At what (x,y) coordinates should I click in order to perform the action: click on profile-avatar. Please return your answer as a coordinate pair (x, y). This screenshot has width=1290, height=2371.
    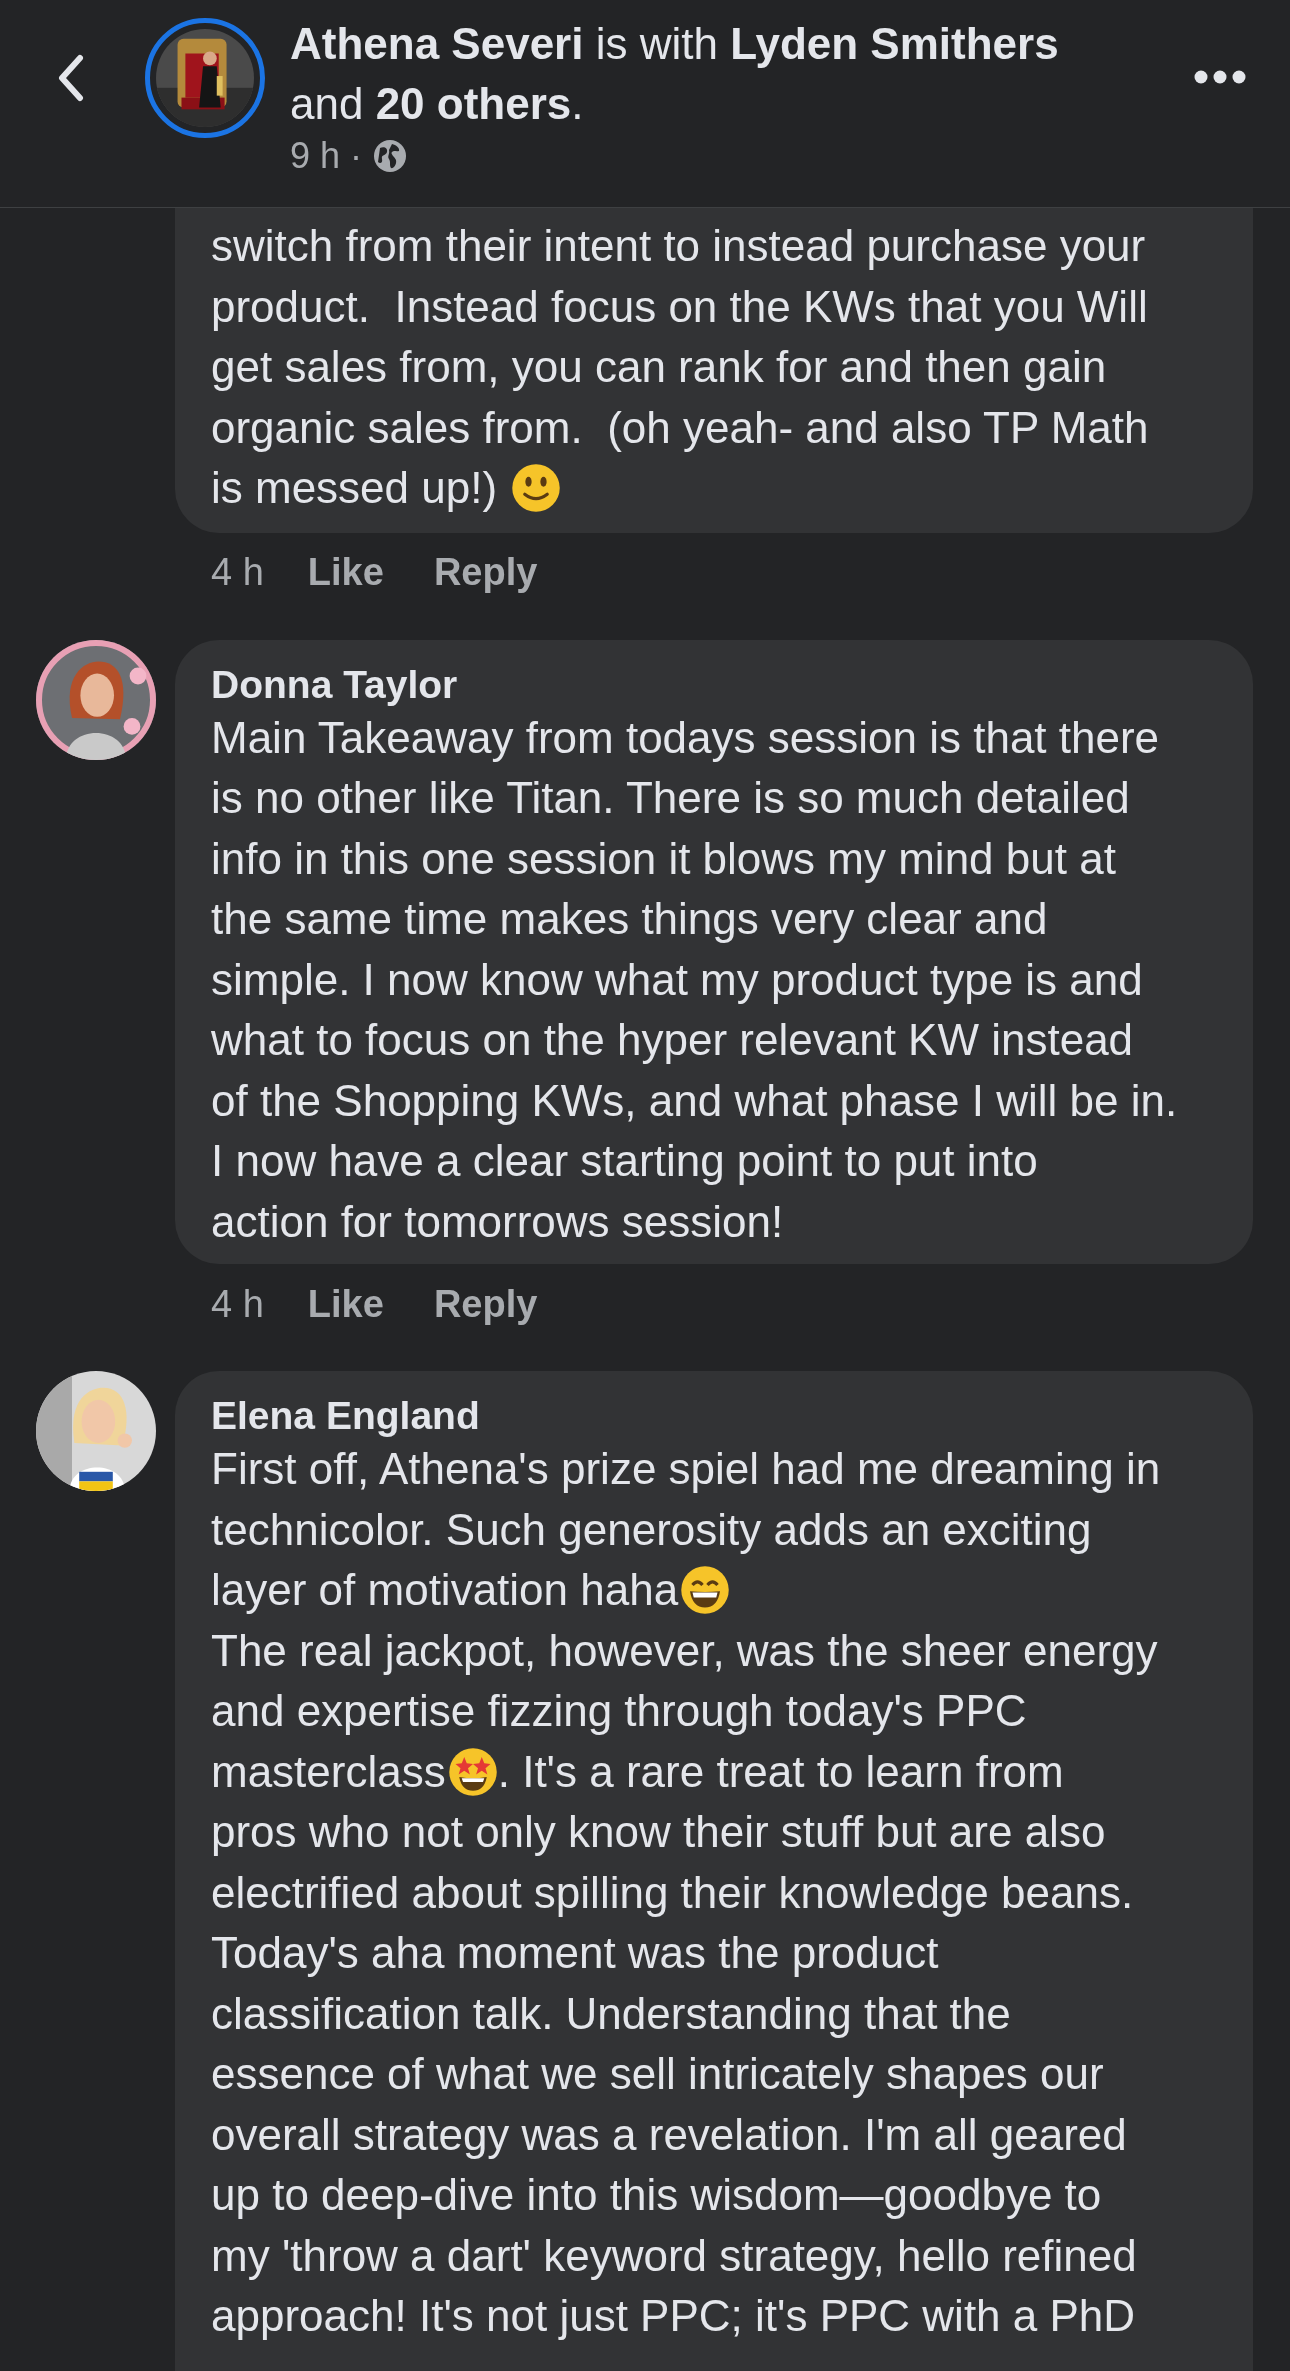
    Looking at the image, I should click on (205, 78).